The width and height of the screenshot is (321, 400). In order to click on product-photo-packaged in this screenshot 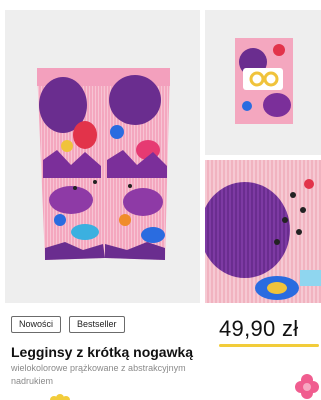, I will do `click(263, 82)`.